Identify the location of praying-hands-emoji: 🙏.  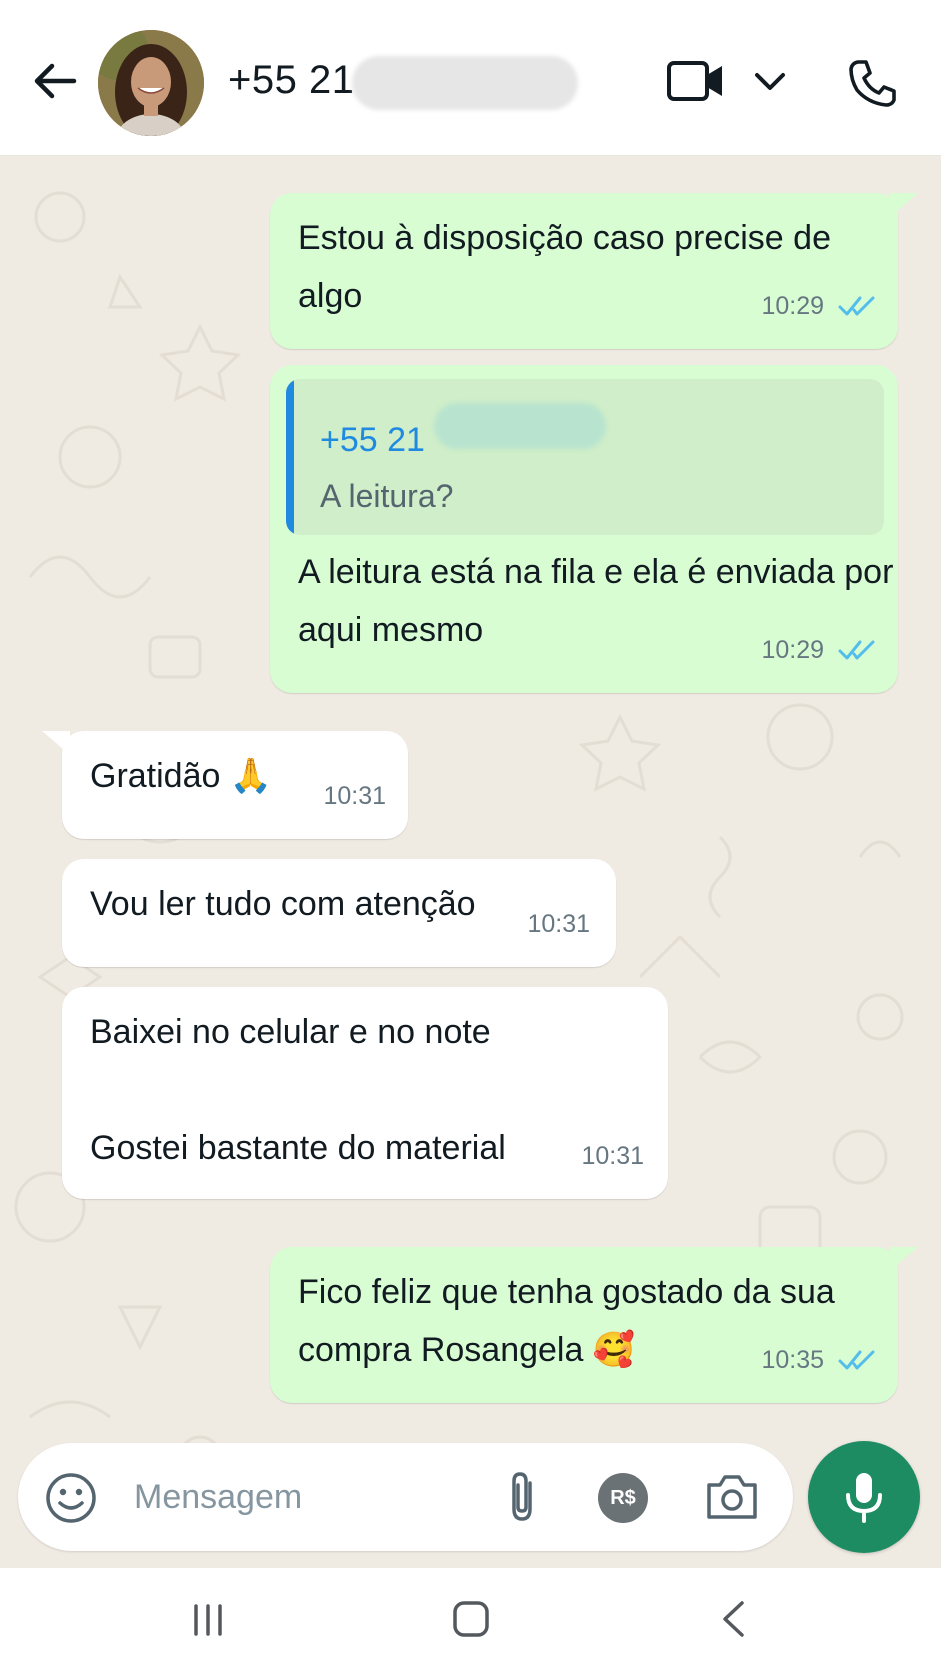
(251, 776).